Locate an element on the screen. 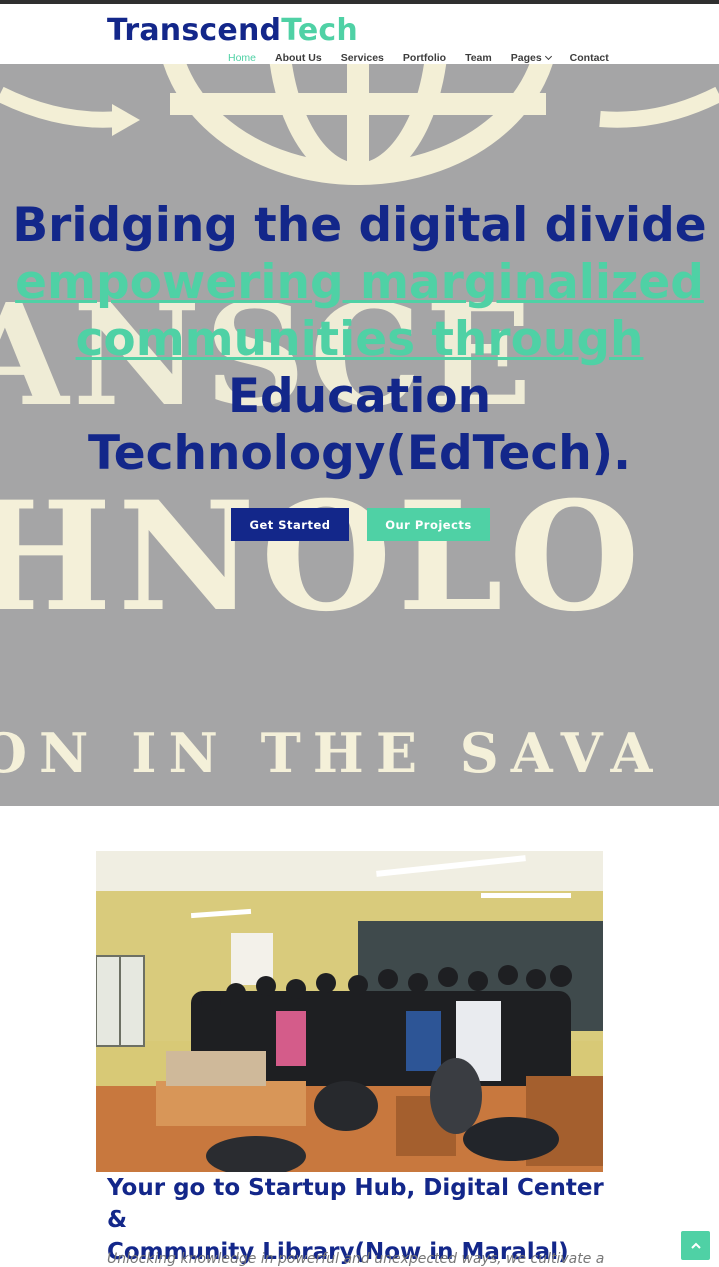 The image size is (719, 1267). nav-portfolio: Portfolio is located at coordinates (424, 58).